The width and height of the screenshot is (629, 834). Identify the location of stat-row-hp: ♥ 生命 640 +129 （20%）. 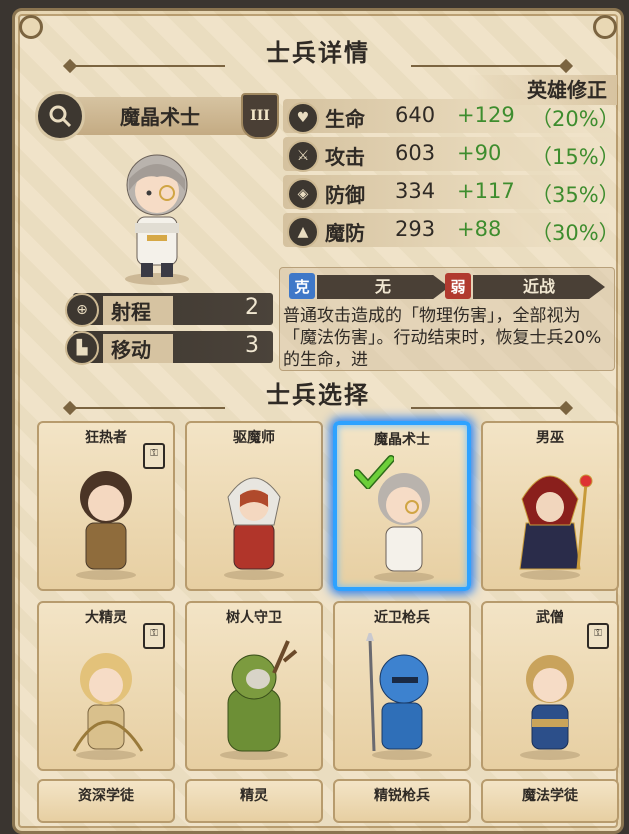
(451, 116).